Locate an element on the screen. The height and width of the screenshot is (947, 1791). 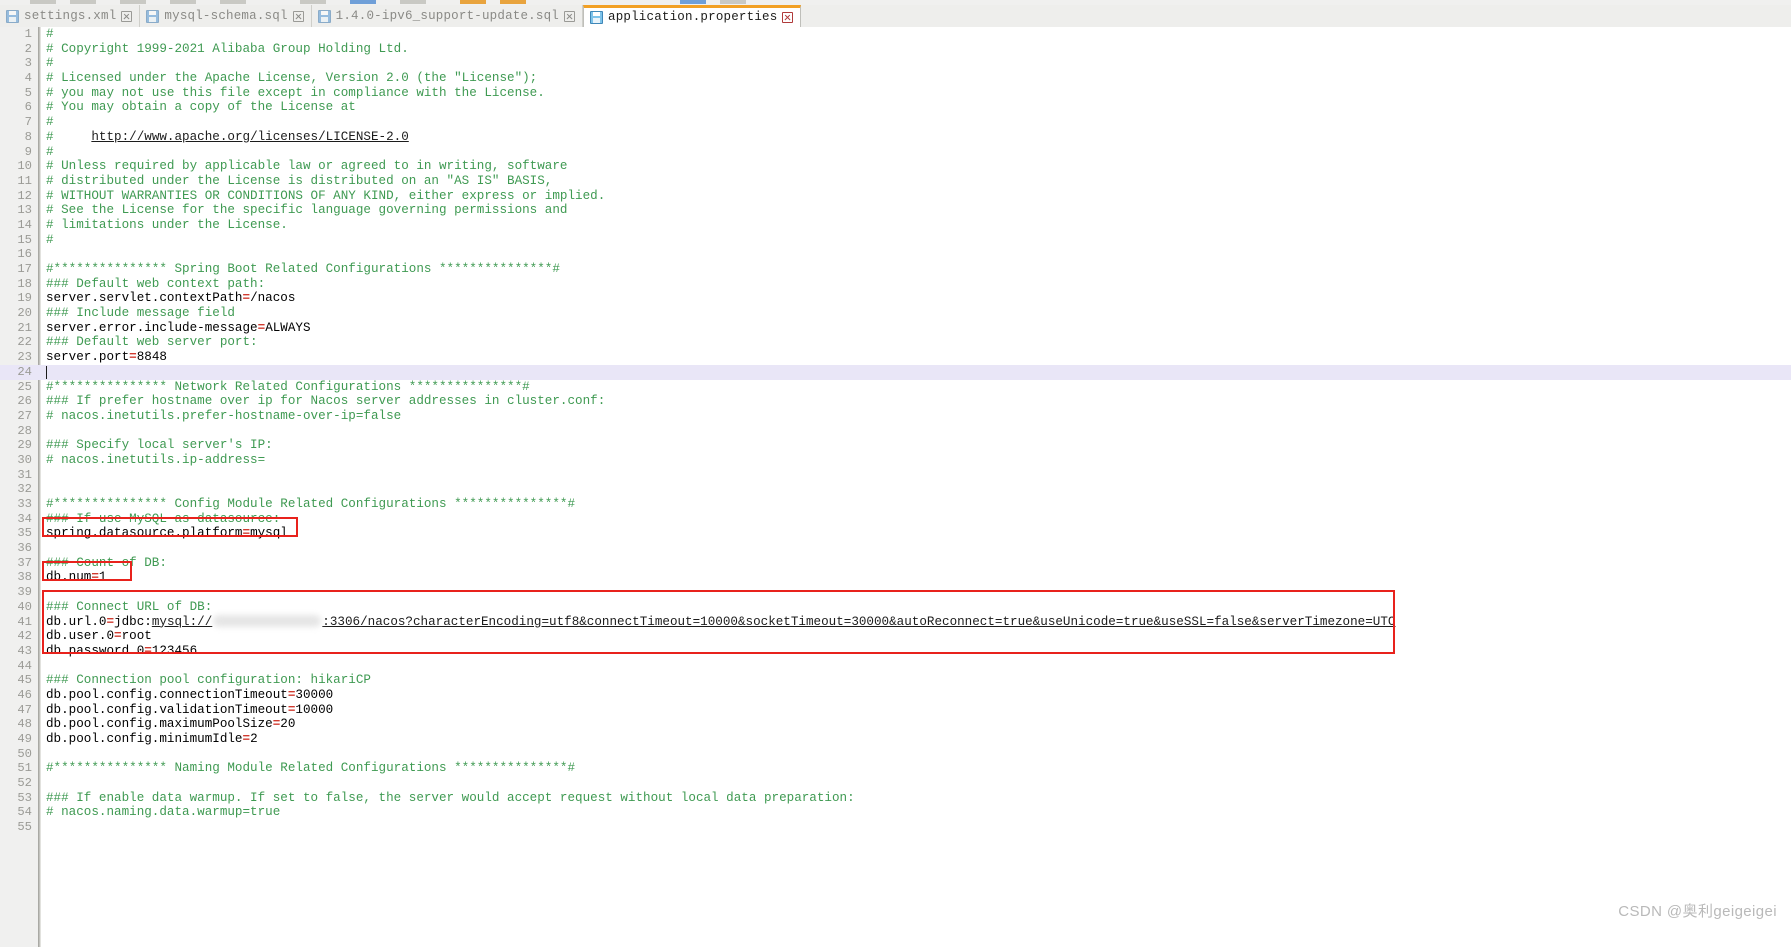
code-line-55: 55 is located at coordinates (895, 827).